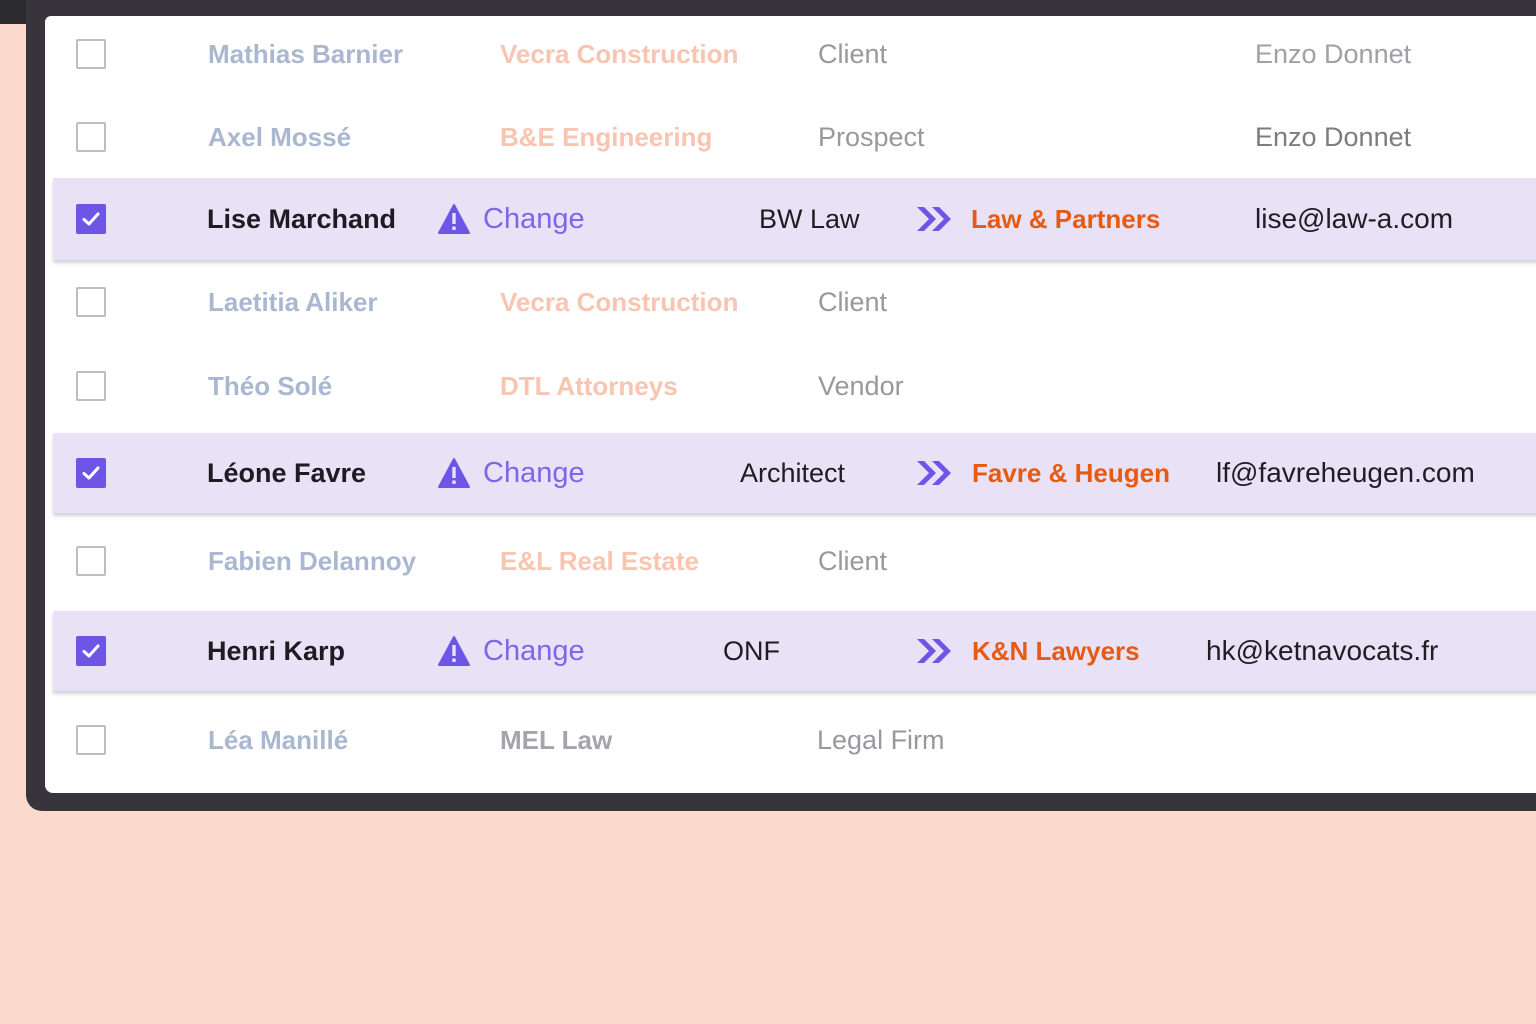  I want to click on new-company: K&N Lawyers, so click(1056, 650).